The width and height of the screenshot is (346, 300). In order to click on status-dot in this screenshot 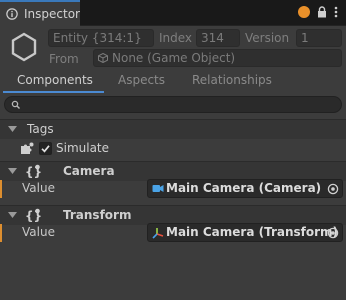, I will do `click(304, 12)`.